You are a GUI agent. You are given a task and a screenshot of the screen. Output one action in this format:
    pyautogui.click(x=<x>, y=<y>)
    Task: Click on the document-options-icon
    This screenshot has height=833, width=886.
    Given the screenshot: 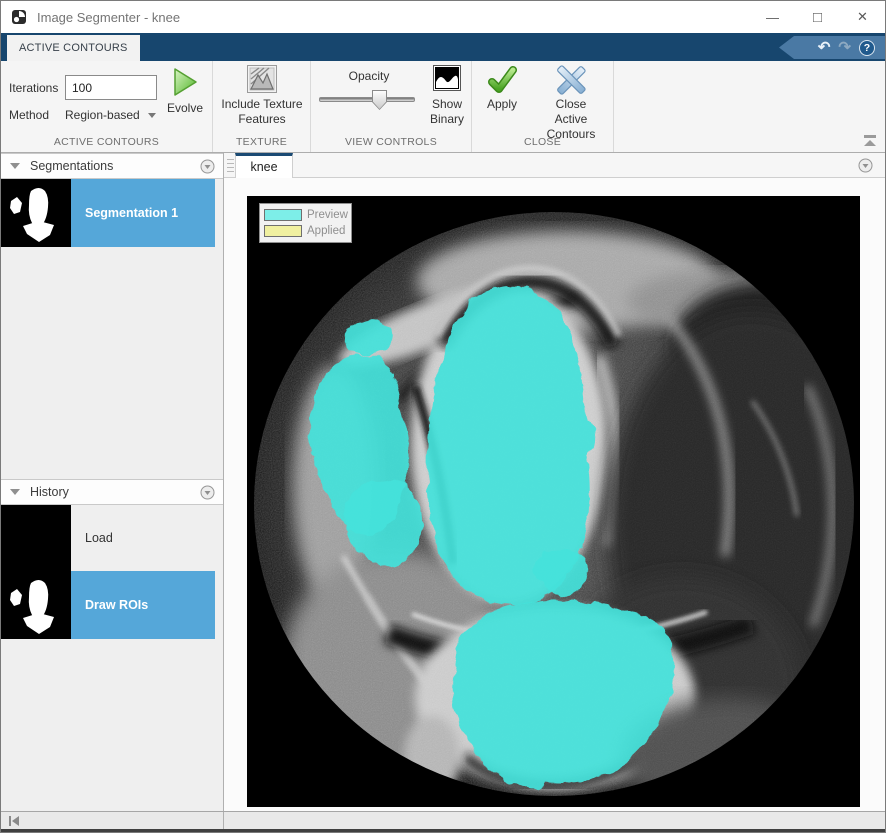 What is the action you would take?
    pyautogui.click(x=865, y=165)
    